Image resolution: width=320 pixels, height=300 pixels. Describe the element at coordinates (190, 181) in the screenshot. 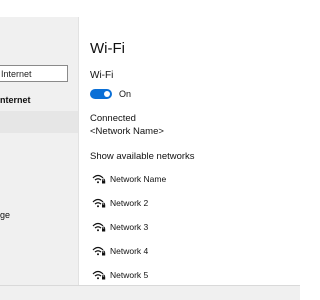

I see `network-list-item: Network Name` at that location.